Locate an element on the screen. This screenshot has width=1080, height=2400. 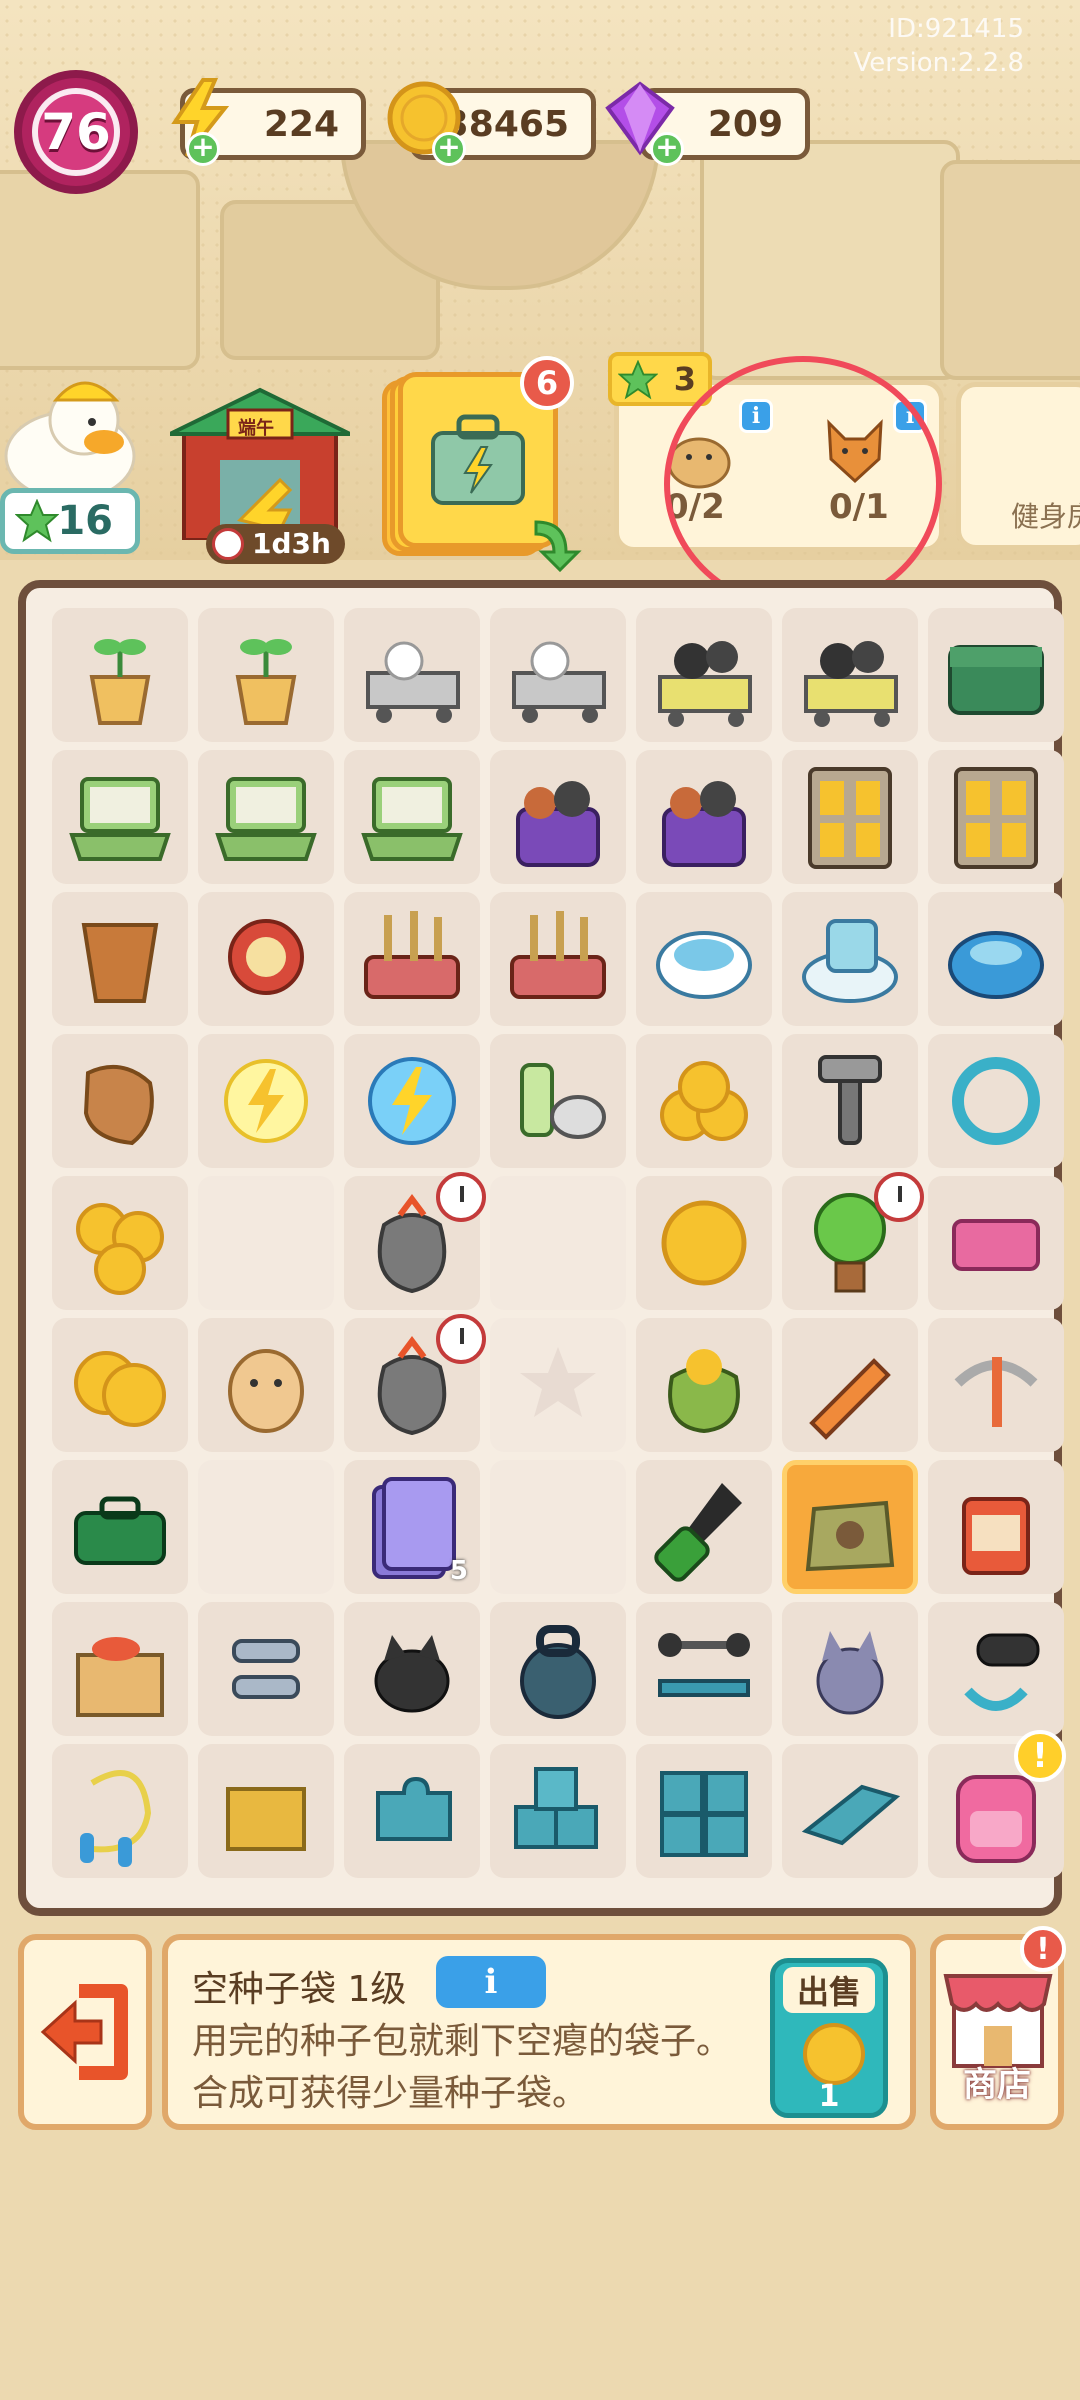
robot-vacuum-blue-icon is located at coordinates (996, 965).